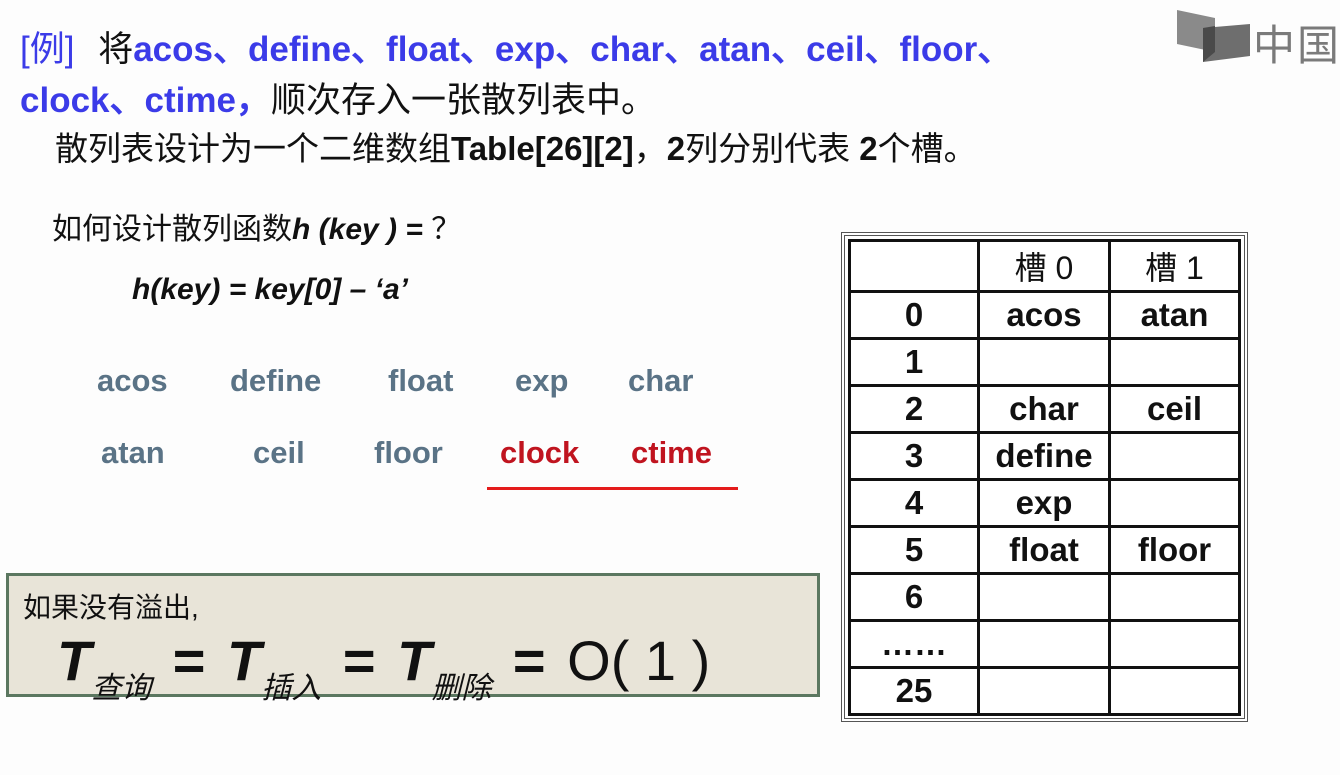 The width and height of the screenshot is (1340, 775). I want to click on row-index: 6, so click(914, 597).